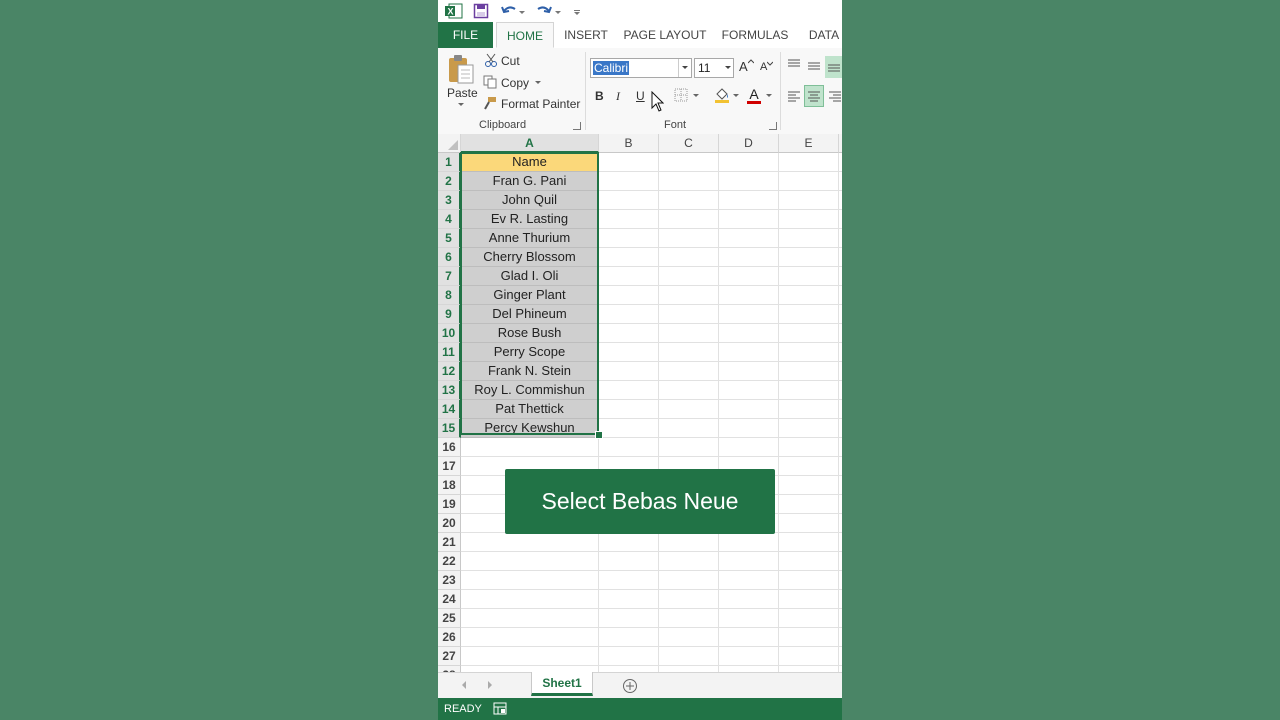  Describe the element at coordinates (538, 83) in the screenshot. I see `copy-dropdown-icon` at that location.